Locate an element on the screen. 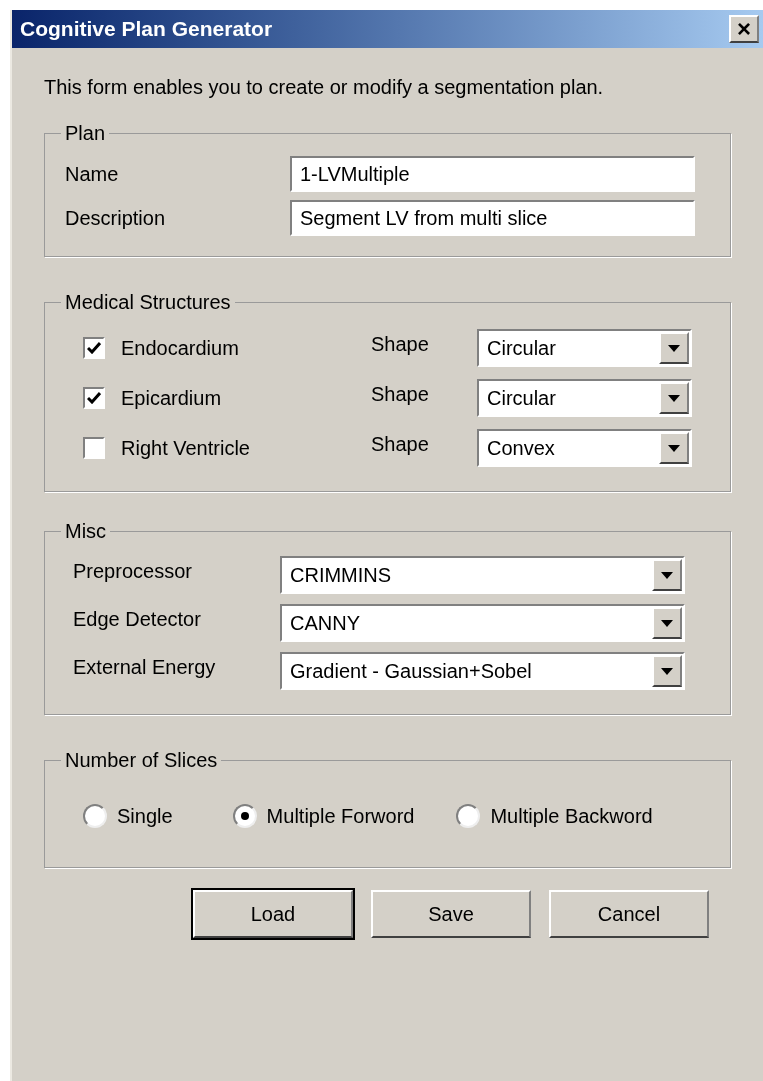 The height and width of the screenshot is (1081, 763). checkbox-label: Epicardium is located at coordinates (172, 398).